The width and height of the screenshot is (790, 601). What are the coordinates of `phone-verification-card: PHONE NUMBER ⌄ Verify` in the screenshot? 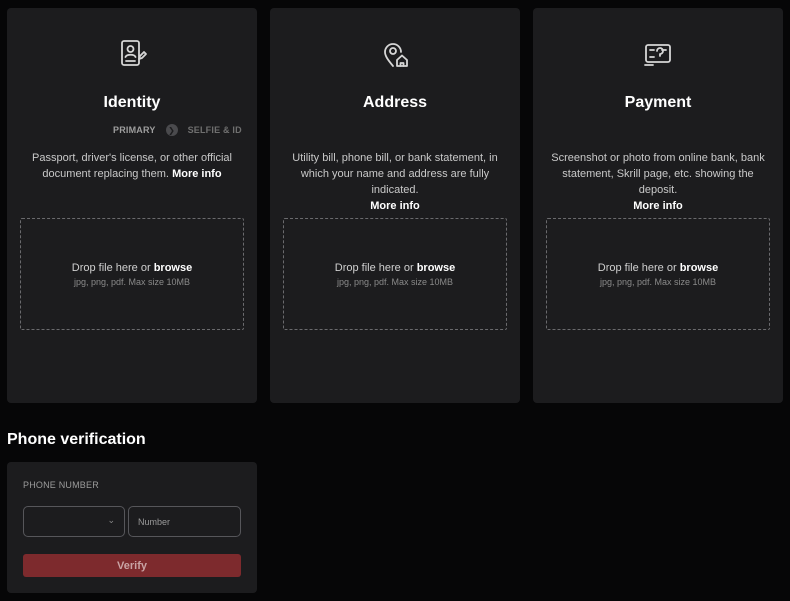 It's located at (132, 527).